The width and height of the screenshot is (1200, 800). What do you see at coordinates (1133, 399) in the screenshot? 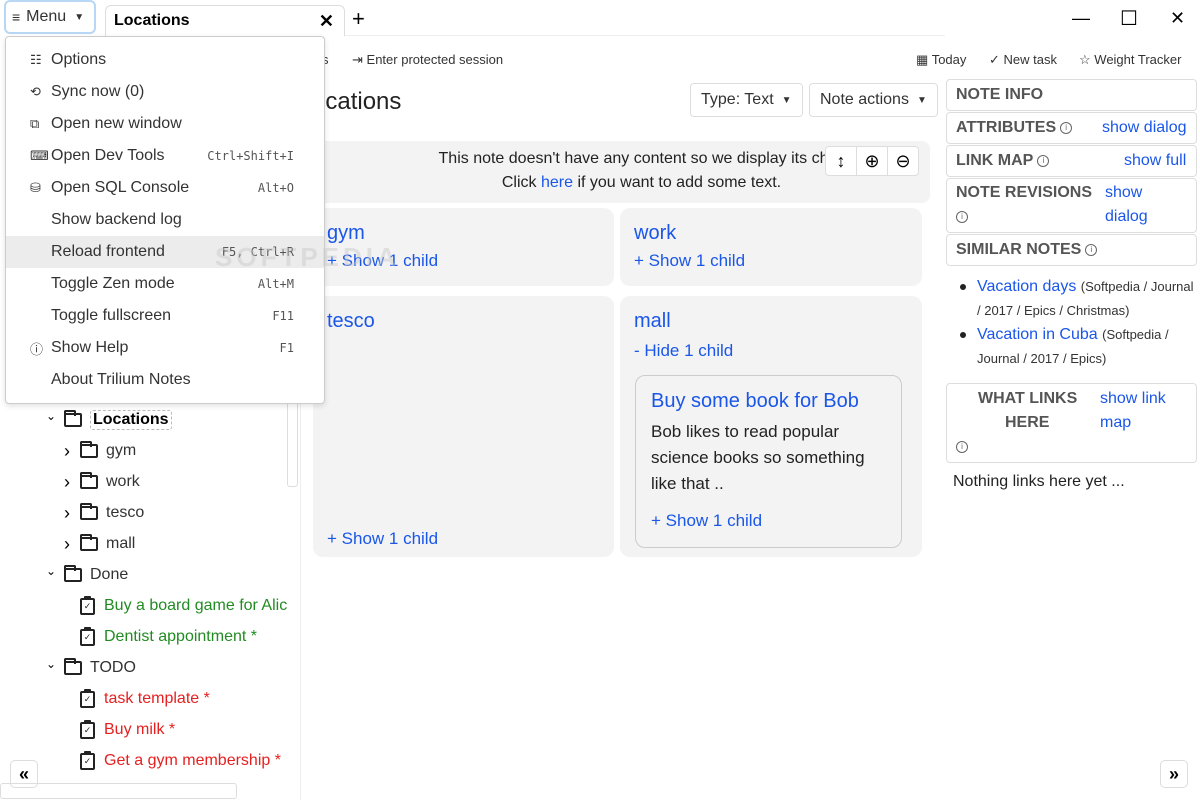
I see `show-link-map-link: show link` at bounding box center [1133, 399].